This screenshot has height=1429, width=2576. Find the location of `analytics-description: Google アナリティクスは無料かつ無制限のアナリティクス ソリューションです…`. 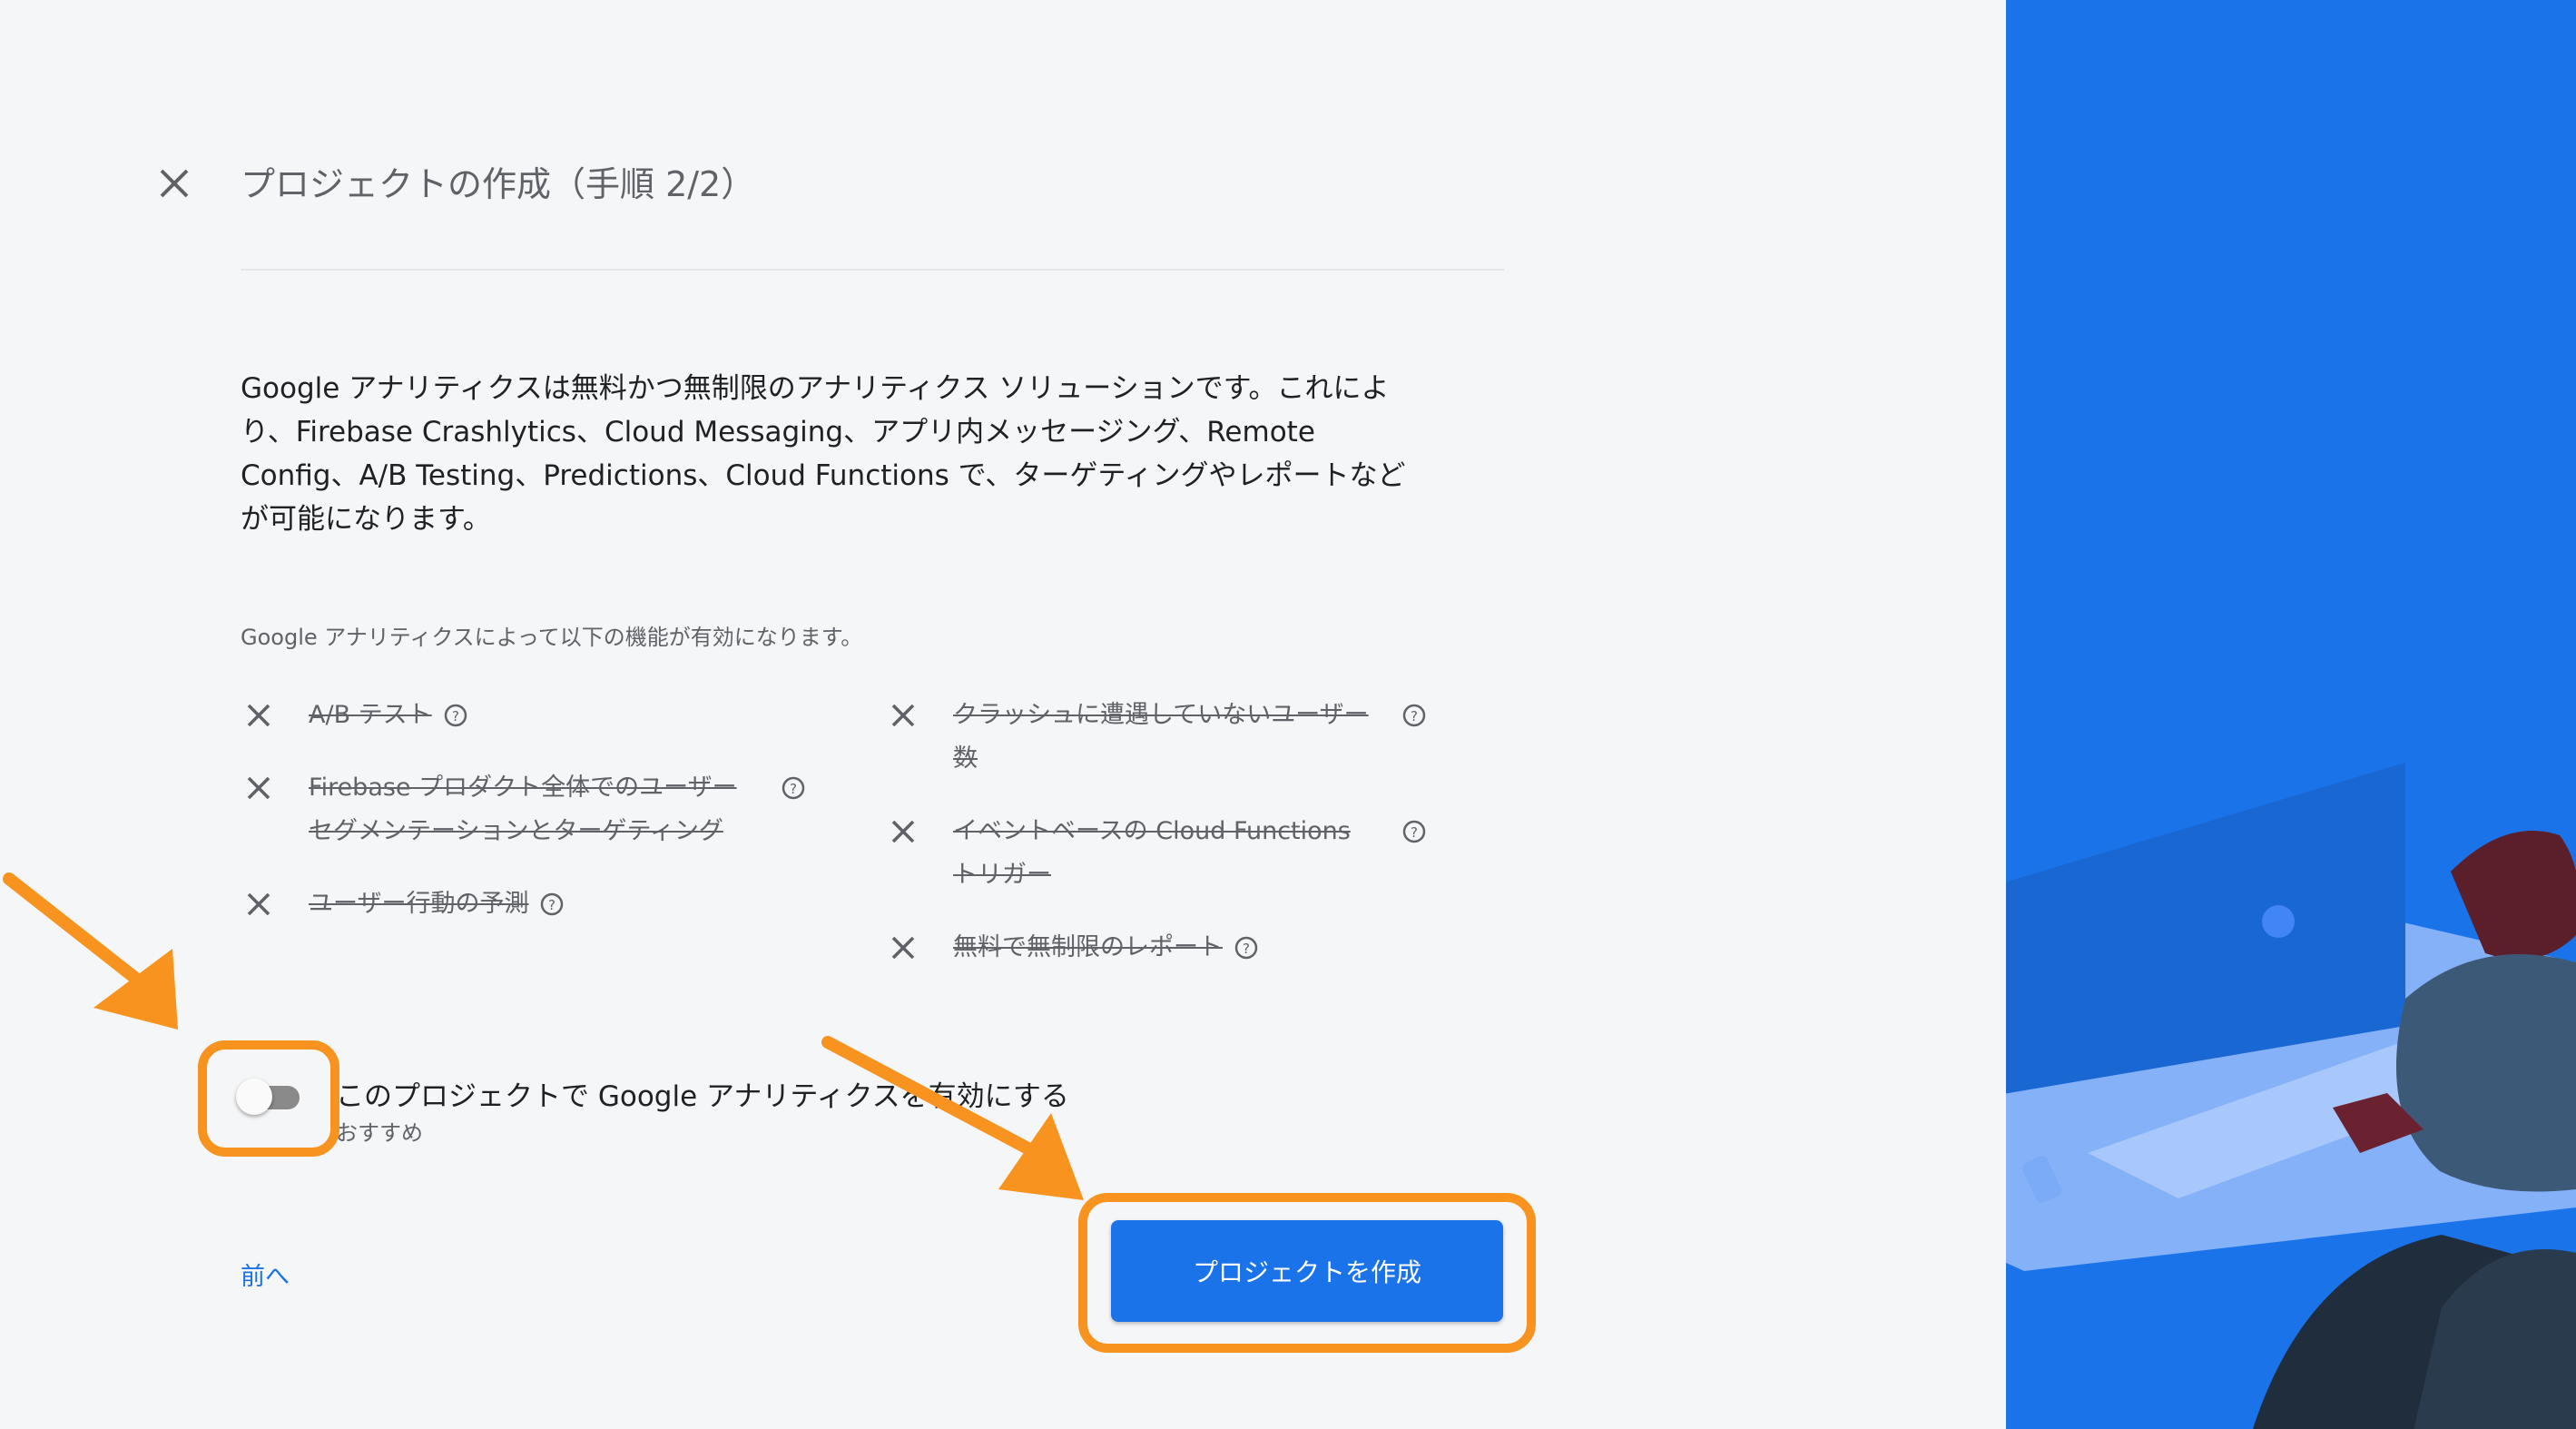

analytics-description: Google アナリティクスは無料かつ無制限のアナリティクス ソリューションです… is located at coordinates (823, 454).